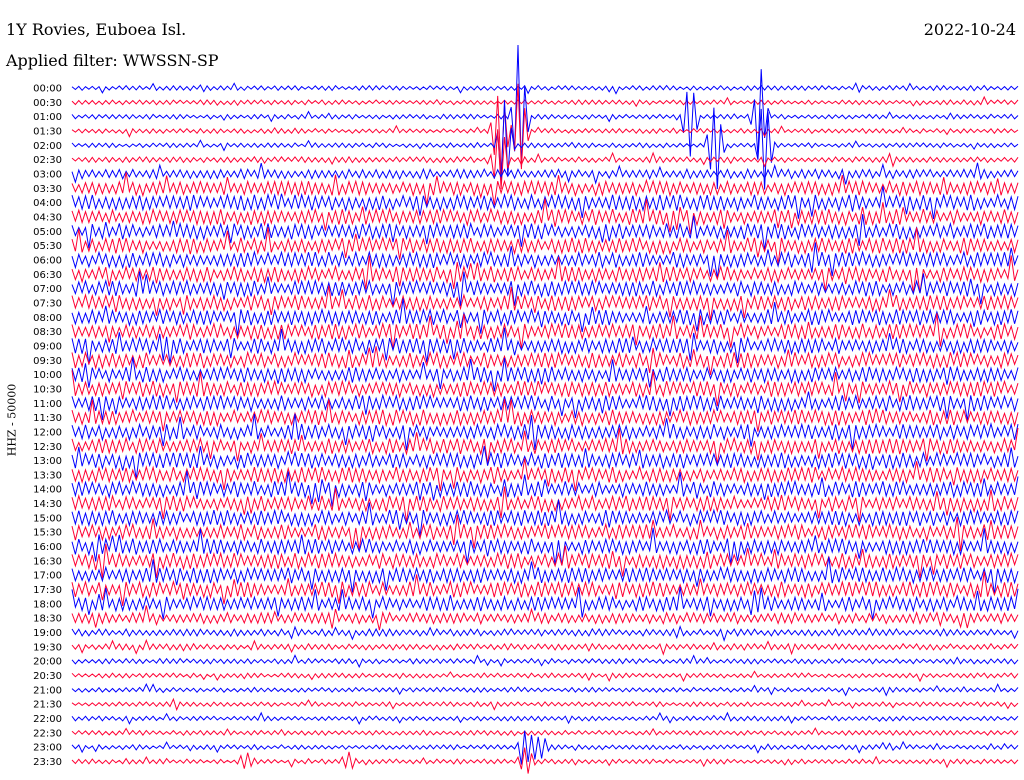 This screenshot has height=780, width=1024. Describe the element at coordinates (47, 619) in the screenshot. I see `time-tick-label: 18:30` at that location.